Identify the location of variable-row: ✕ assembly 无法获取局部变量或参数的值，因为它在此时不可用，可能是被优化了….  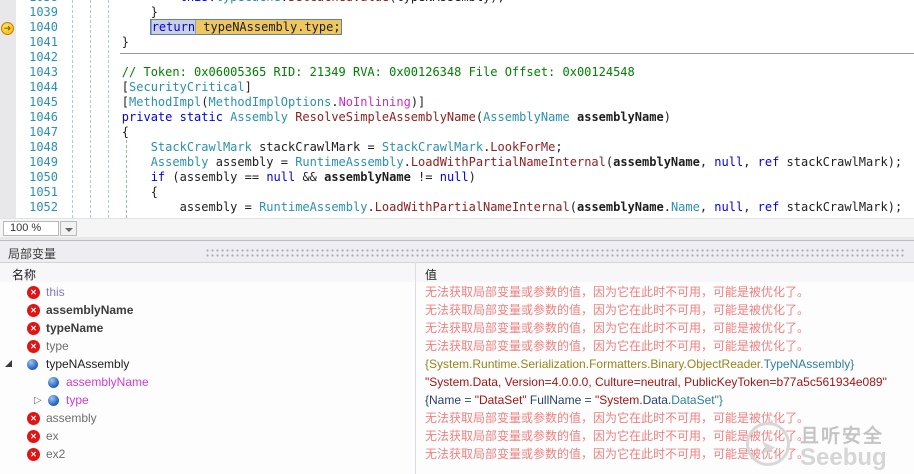
(457, 418).